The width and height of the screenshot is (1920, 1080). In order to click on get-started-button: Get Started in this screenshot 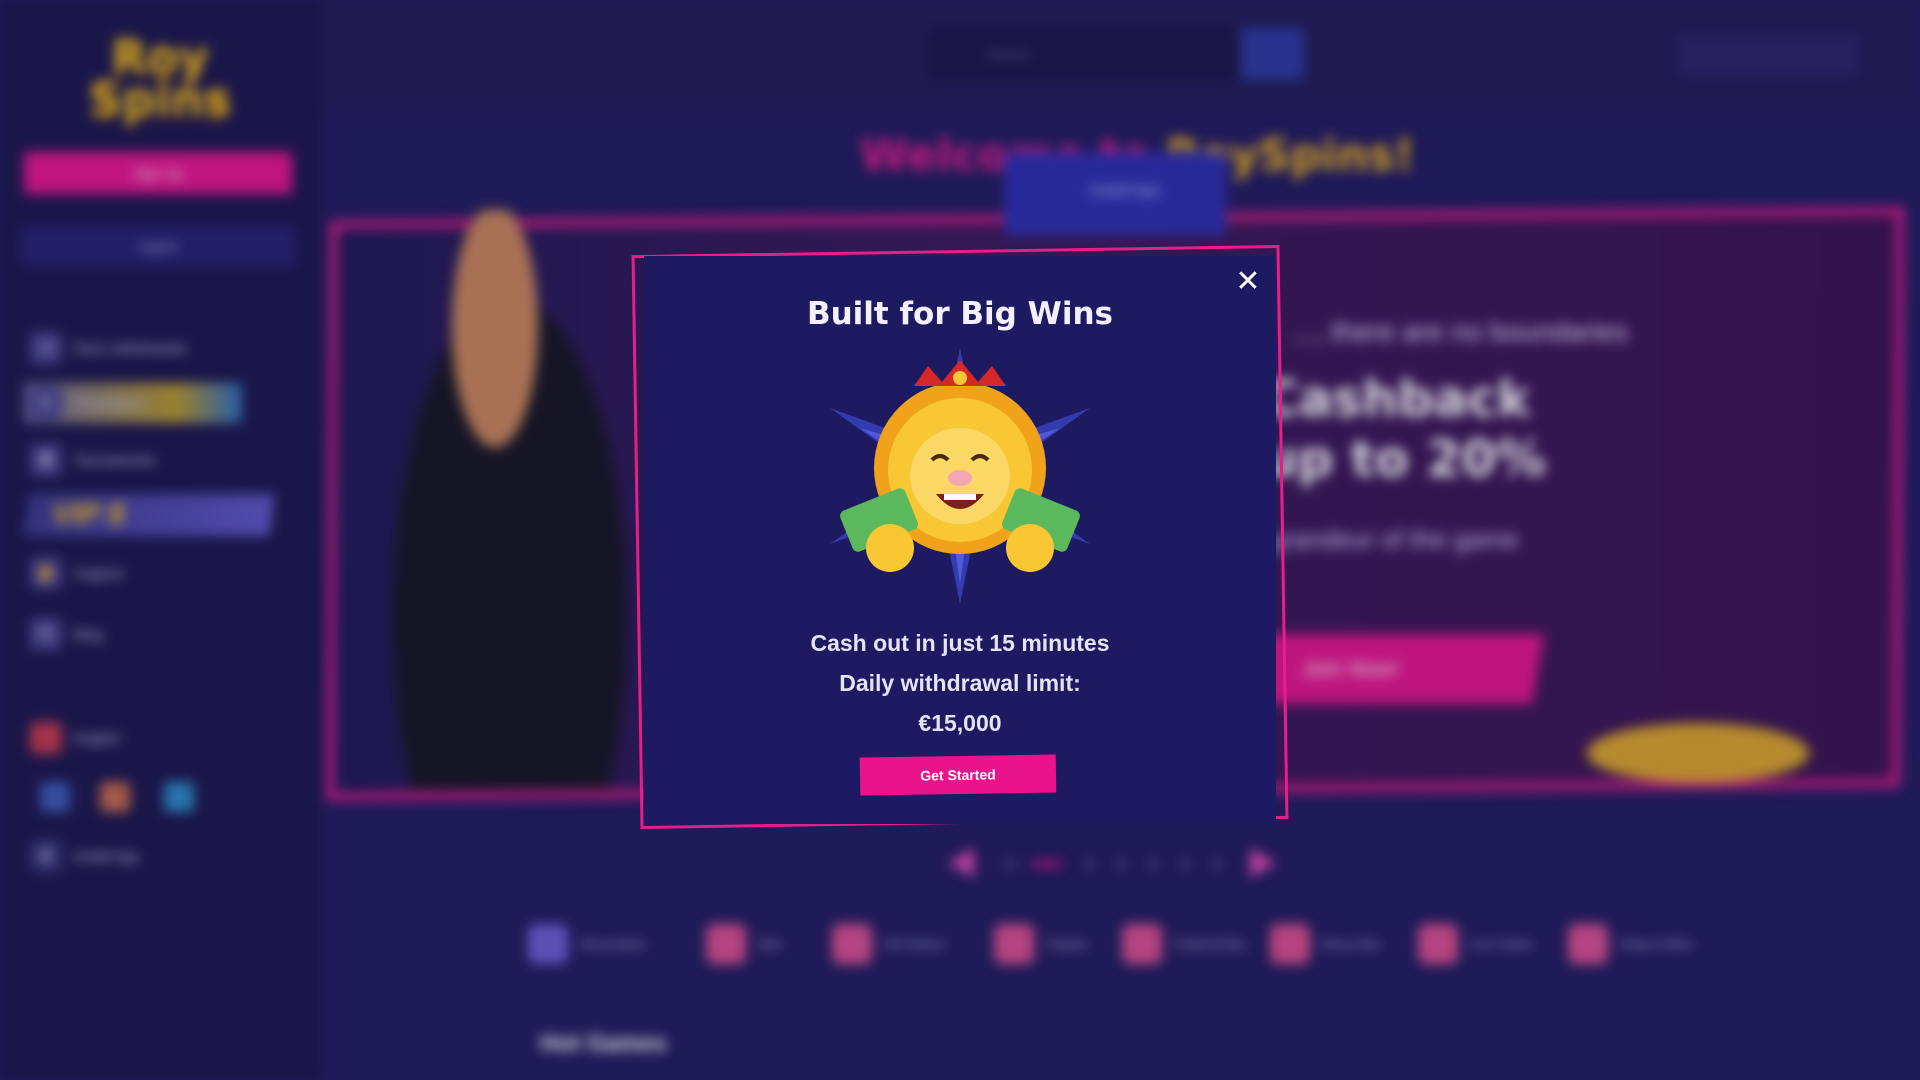, I will do `click(958, 775)`.